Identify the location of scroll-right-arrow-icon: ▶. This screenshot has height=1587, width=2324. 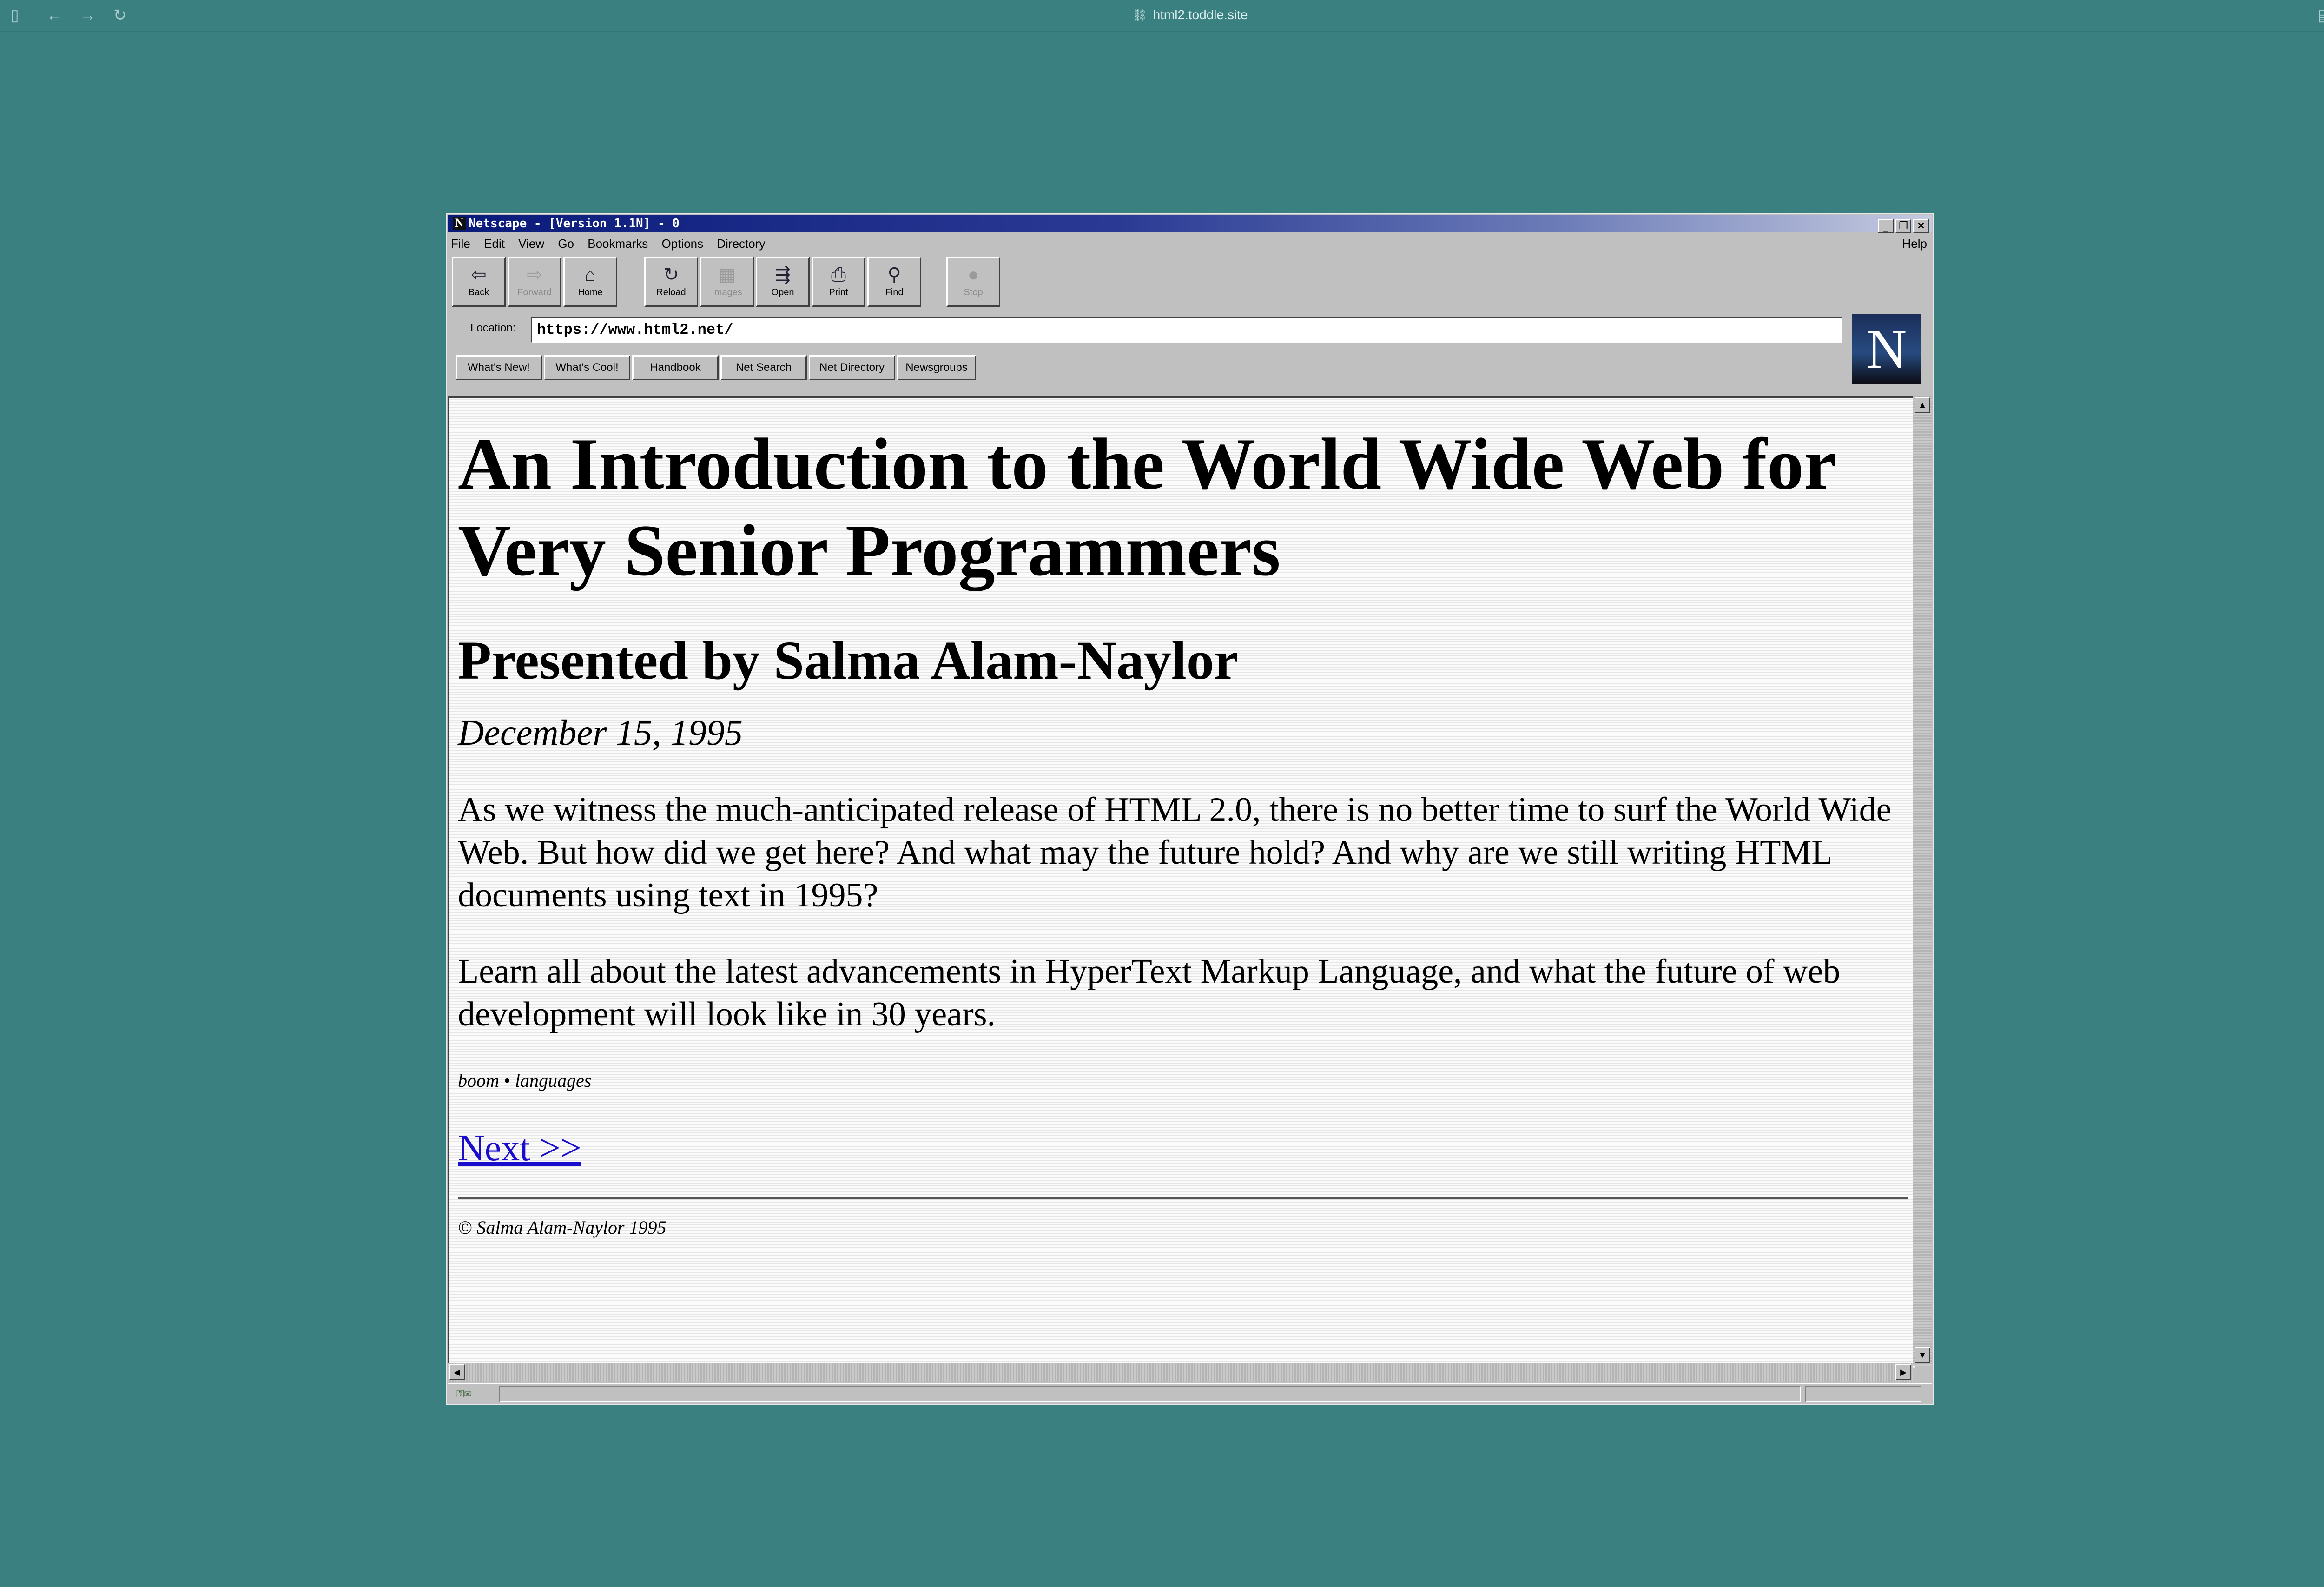
(1903, 1372).